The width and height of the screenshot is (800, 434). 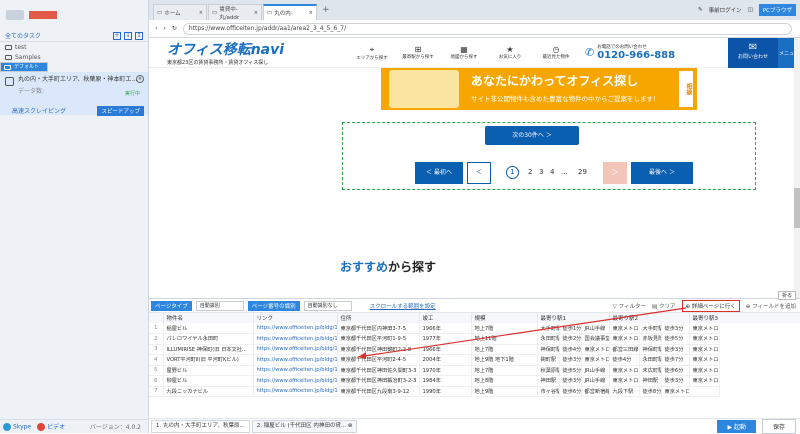 What do you see at coordinates (164, 28) in the screenshot?
I see `forward-icon: ›` at bounding box center [164, 28].